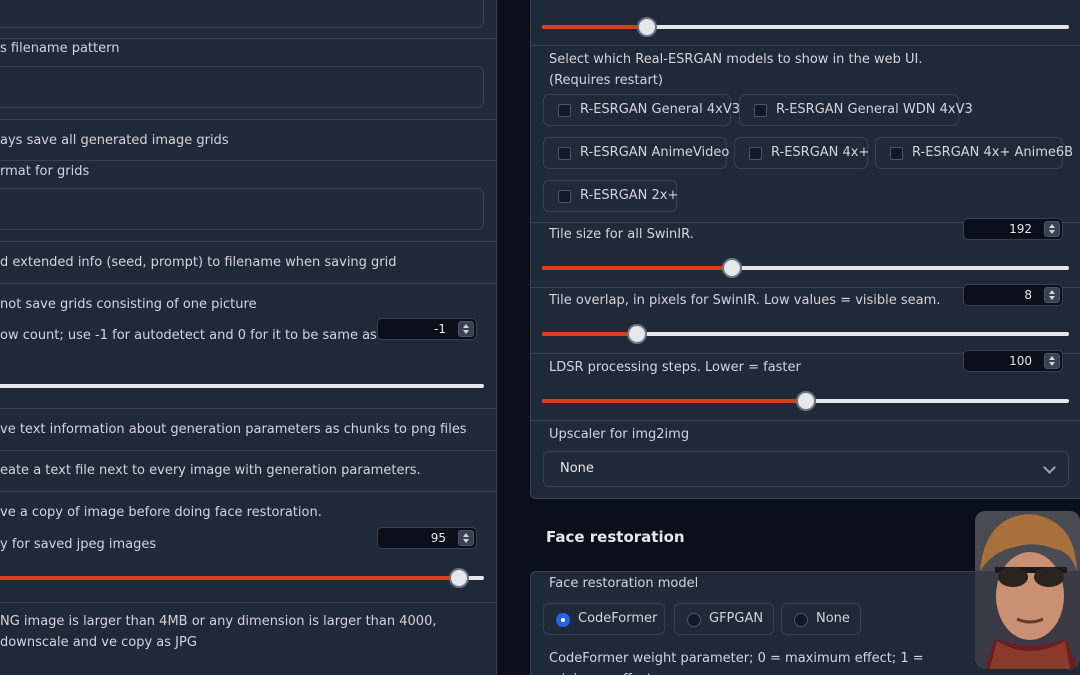  I want to click on chevron-down-icon, so click(1049, 467).